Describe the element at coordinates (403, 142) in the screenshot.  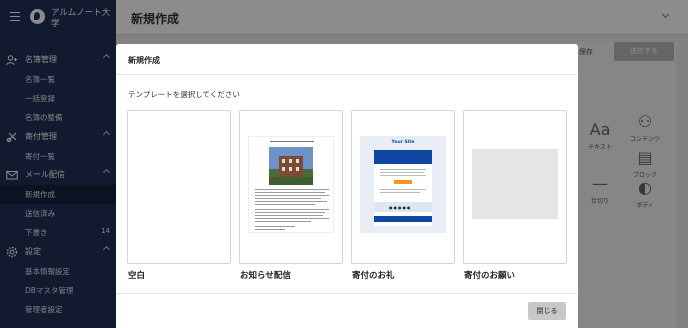
I see `preview-heading: Your Site` at that location.